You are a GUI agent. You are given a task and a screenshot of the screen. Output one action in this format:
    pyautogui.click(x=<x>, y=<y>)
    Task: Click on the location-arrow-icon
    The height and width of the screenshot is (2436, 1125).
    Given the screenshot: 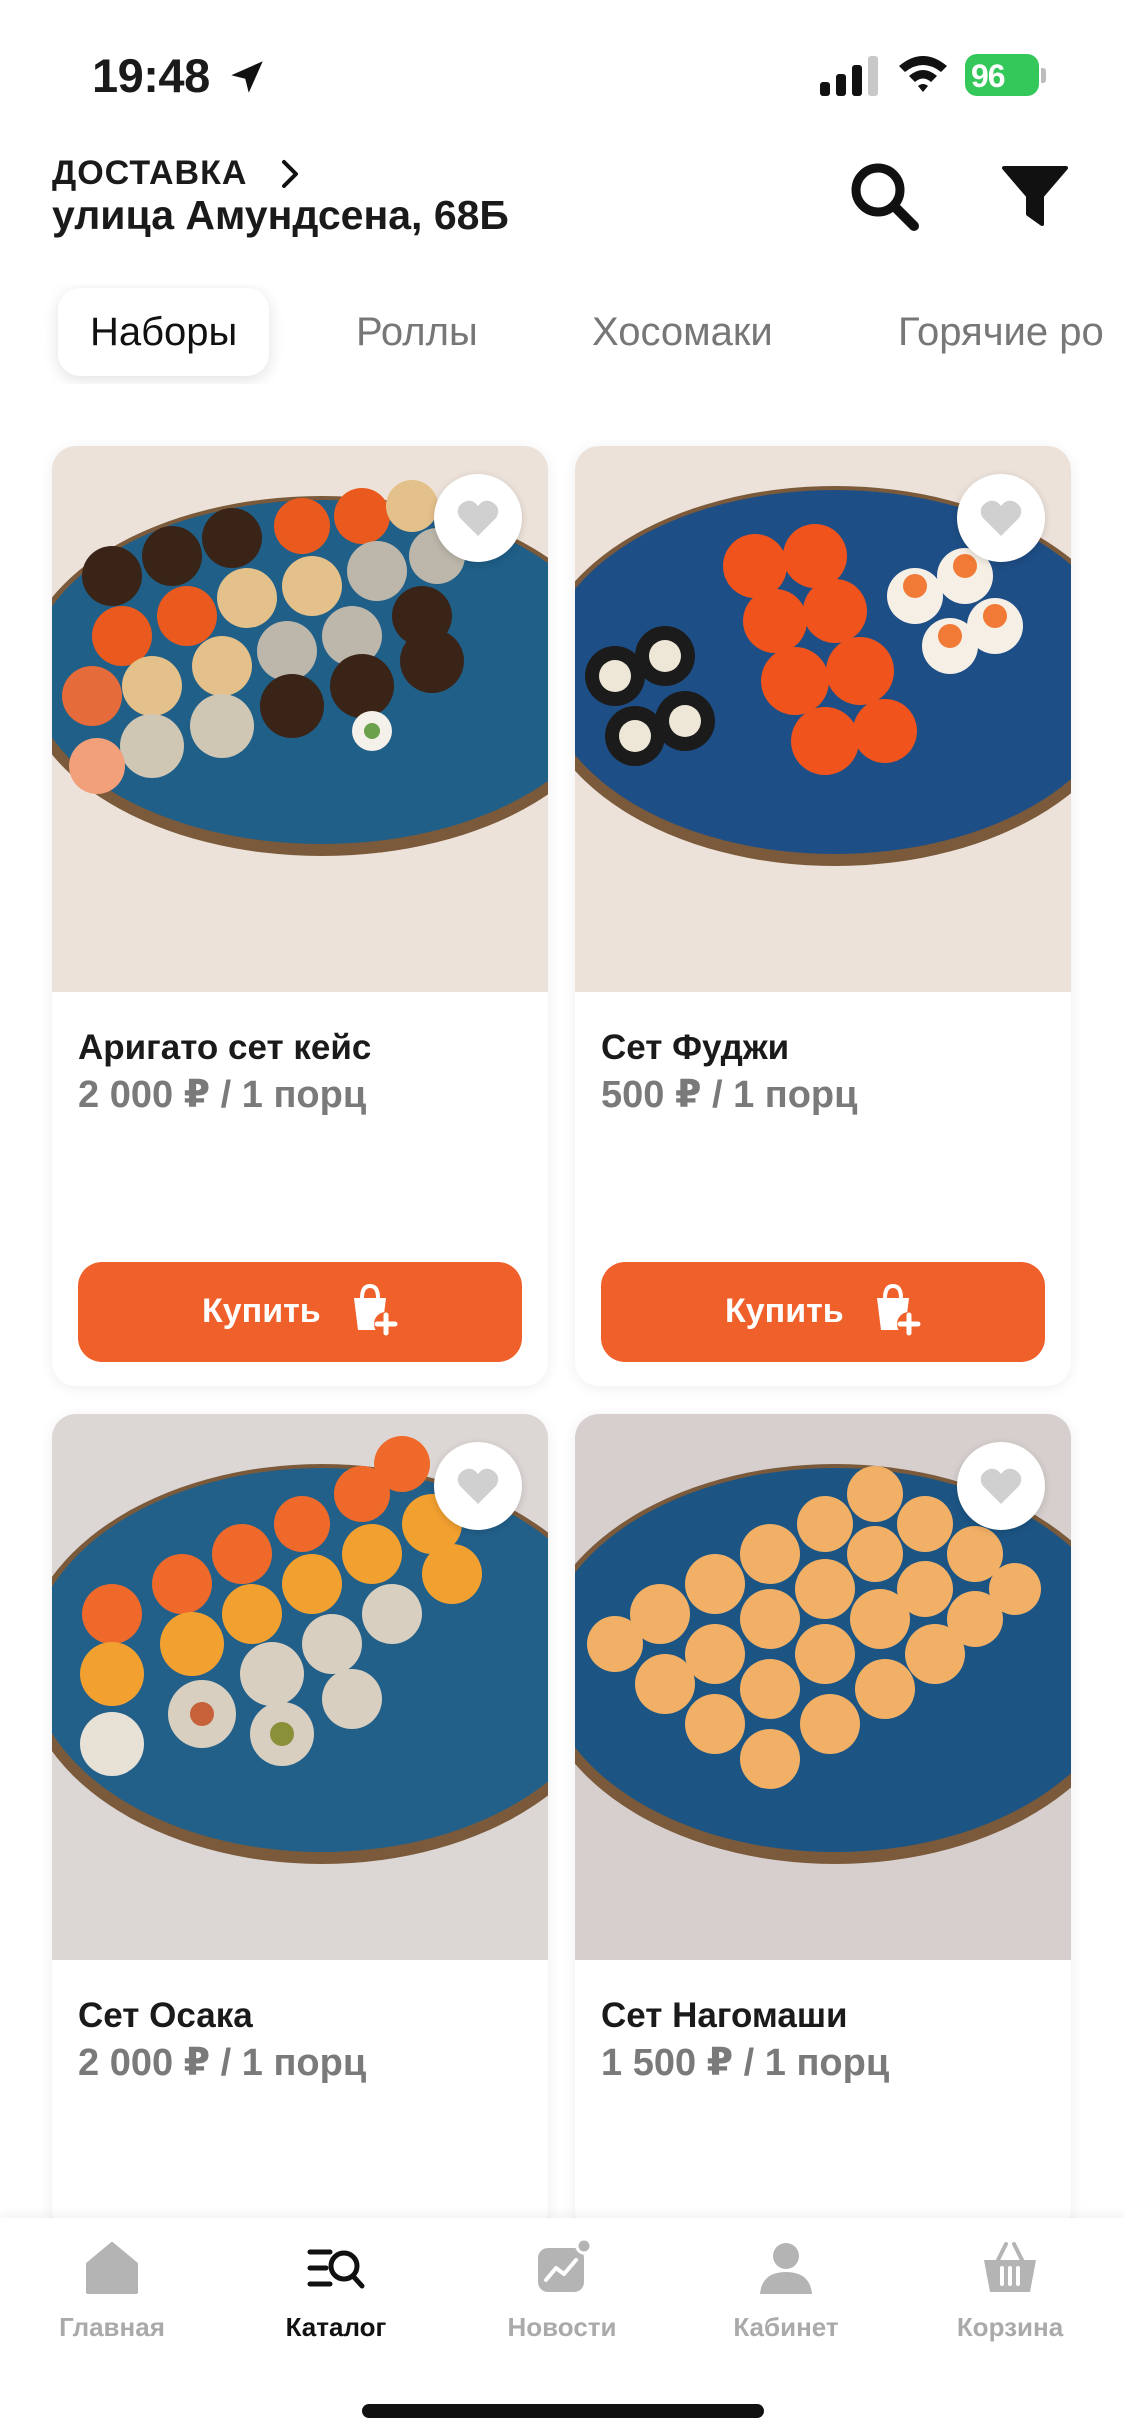 What is the action you would take?
    pyautogui.click(x=247, y=77)
    